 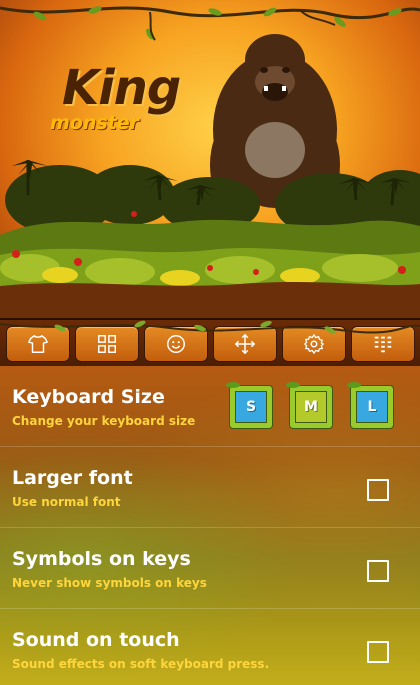 What do you see at coordinates (101, 559) in the screenshot?
I see `symbols-on-keys-title: Symbols on keys` at bounding box center [101, 559].